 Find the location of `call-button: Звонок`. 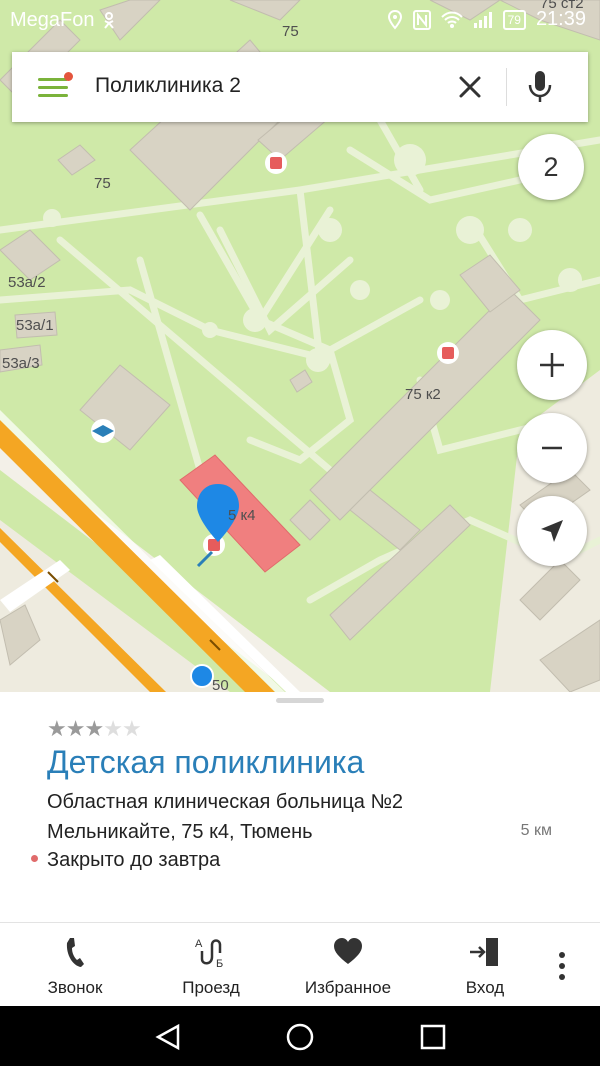

call-button: Звонок is located at coordinates (75, 965).